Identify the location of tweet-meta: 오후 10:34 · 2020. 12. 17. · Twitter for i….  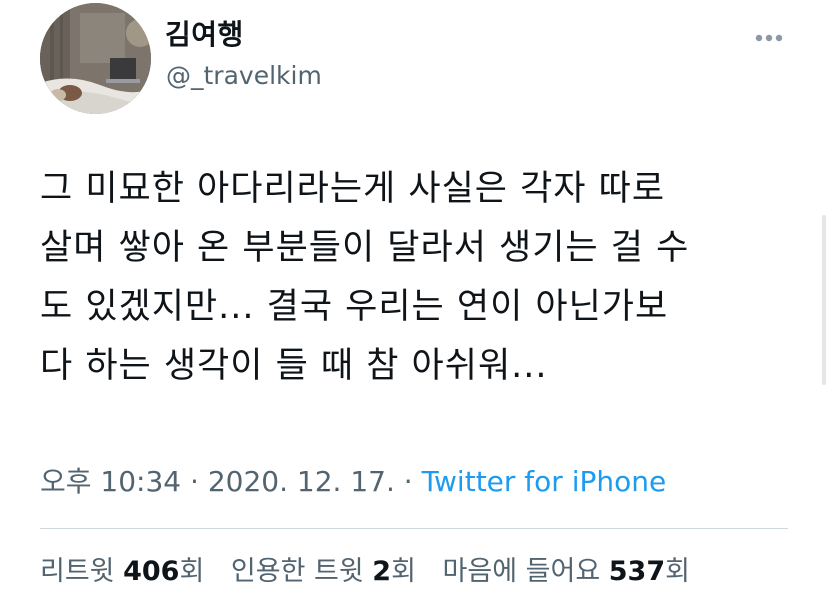
(353, 482).